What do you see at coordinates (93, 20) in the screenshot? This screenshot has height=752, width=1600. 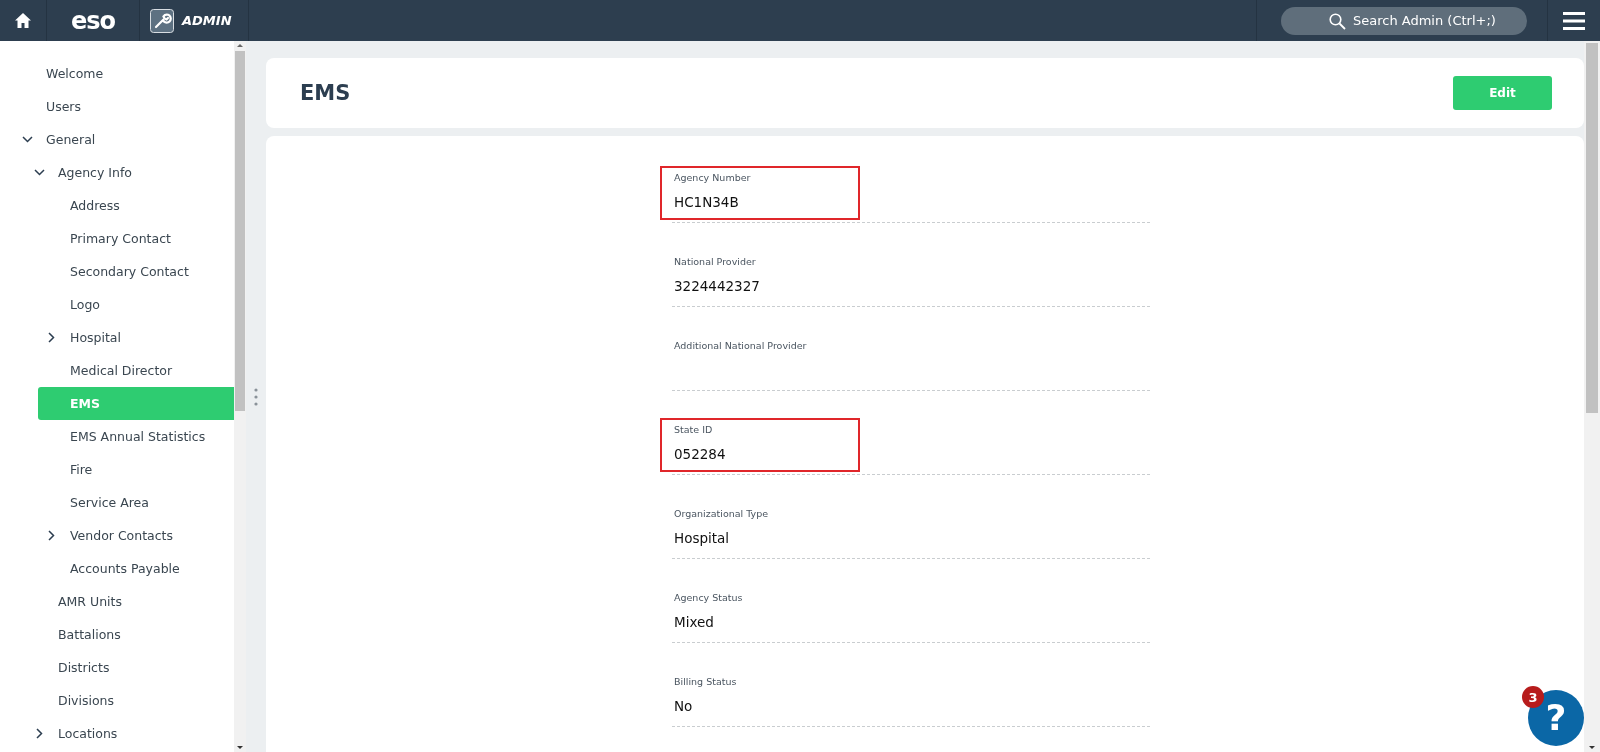 I see `logo: eso` at bounding box center [93, 20].